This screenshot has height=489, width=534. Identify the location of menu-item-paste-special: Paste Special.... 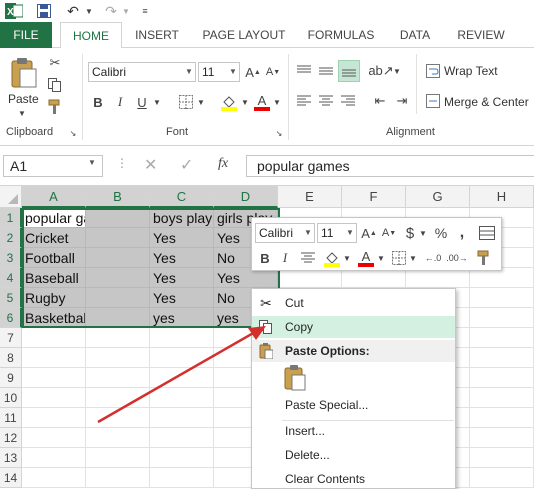
(353, 405).